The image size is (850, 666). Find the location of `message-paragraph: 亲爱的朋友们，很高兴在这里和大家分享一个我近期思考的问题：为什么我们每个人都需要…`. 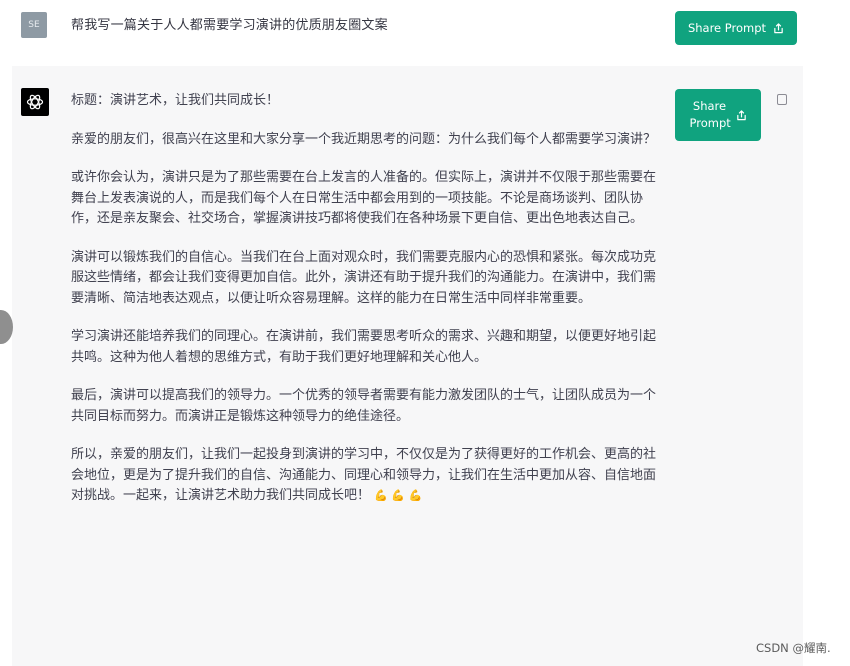

message-paragraph: 亲爱的朋友们，很高兴在这里和大家分享一个我近期思考的问题：为什么我们每个人都需要… is located at coordinates (364, 139).